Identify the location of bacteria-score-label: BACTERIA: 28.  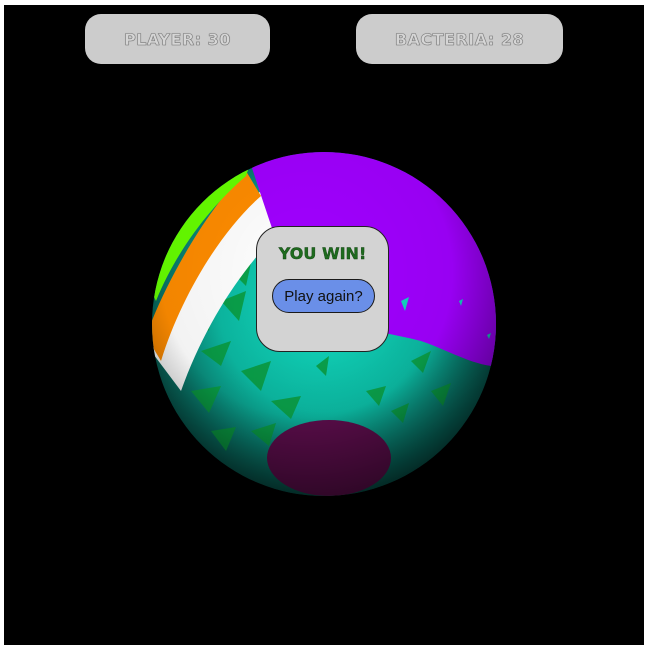
(459, 39).